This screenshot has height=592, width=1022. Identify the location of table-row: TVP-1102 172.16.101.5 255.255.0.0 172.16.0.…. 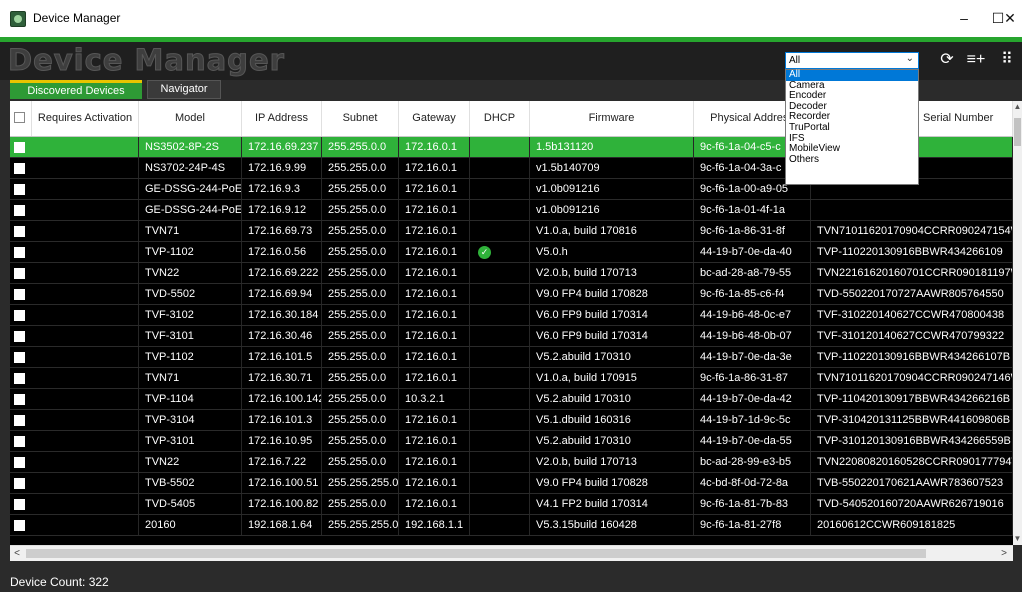
(511, 357).